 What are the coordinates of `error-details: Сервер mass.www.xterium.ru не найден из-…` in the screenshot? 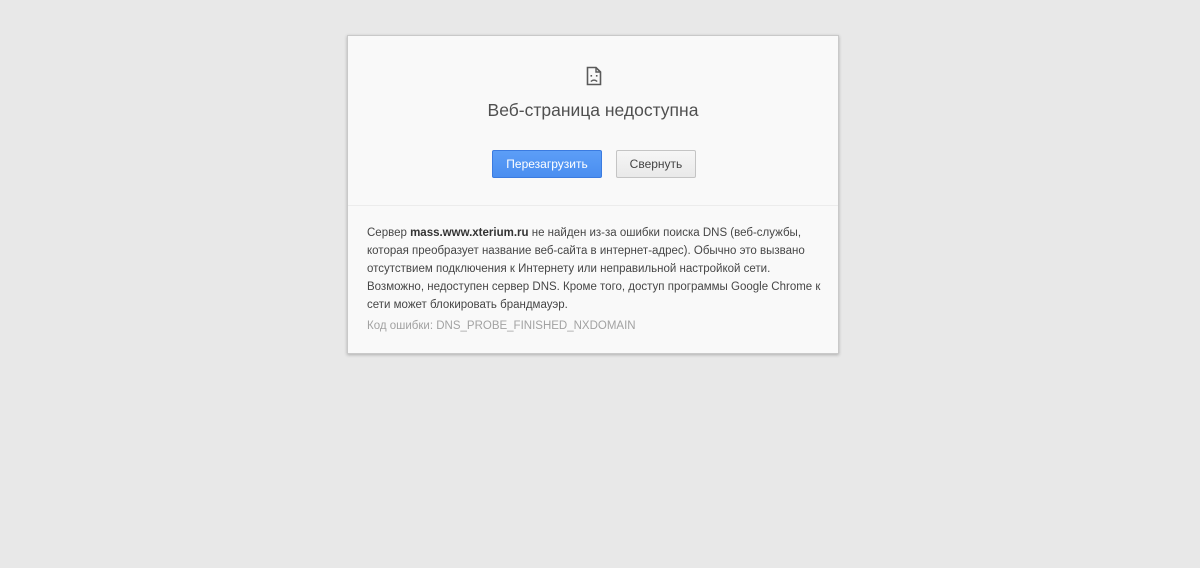 It's located at (594, 269).